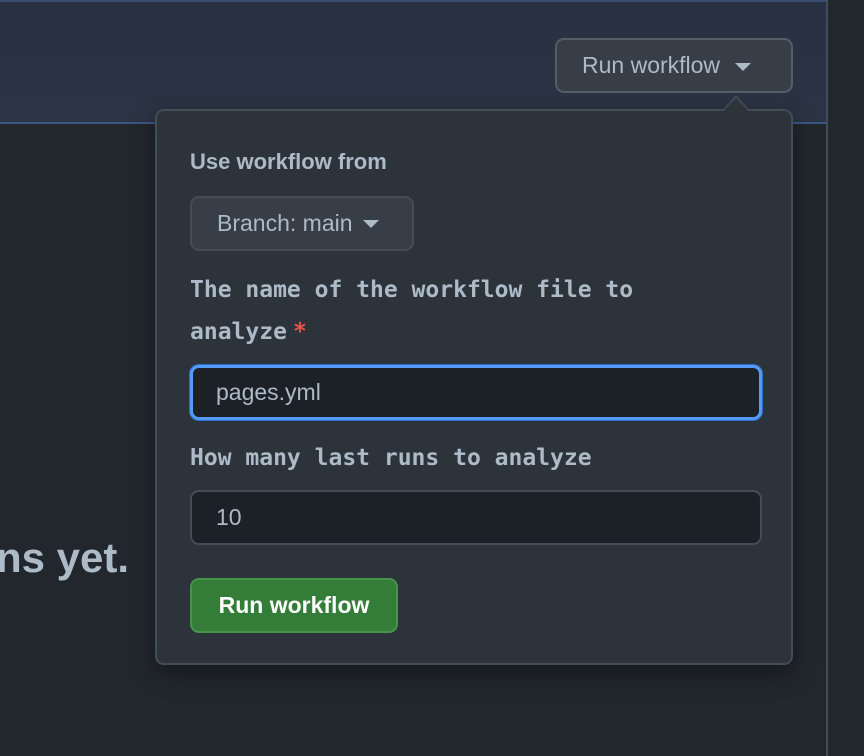 Image resolution: width=864 pixels, height=756 pixels. What do you see at coordinates (651, 65) in the screenshot?
I see `run-workflow-dropdown-label: Run workflow` at bounding box center [651, 65].